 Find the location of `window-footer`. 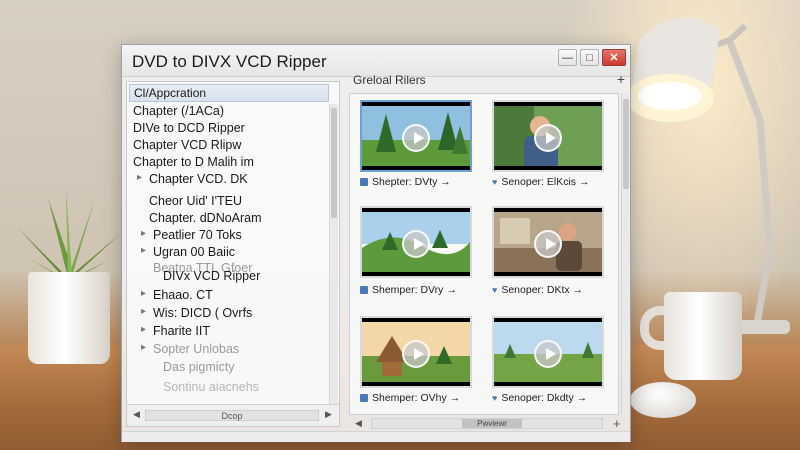

window-footer is located at coordinates (376, 436).